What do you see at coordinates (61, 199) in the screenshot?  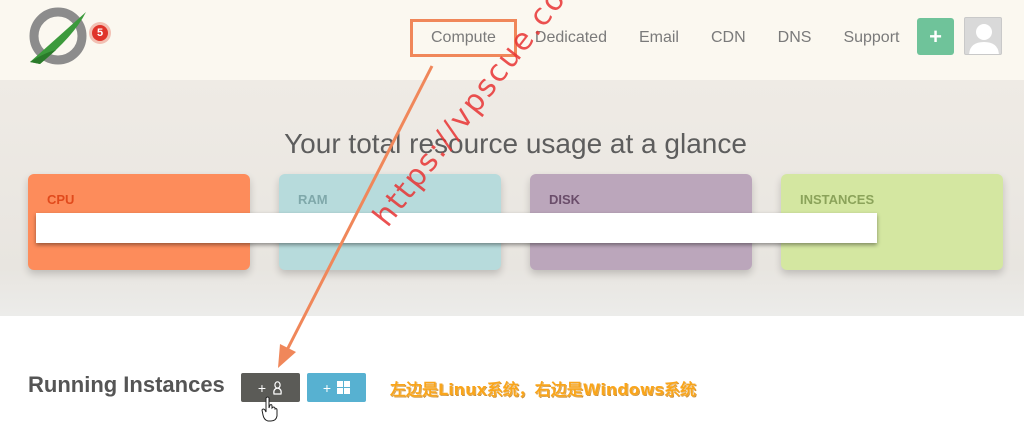 I see `cpu-label: CPU` at bounding box center [61, 199].